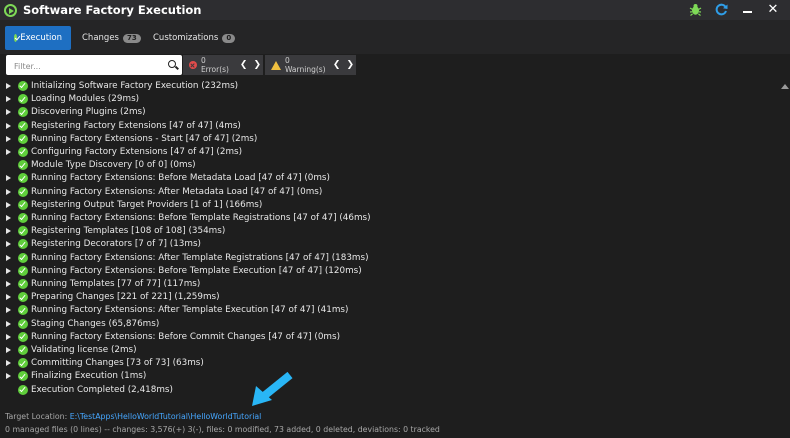  Describe the element at coordinates (88, 112) in the screenshot. I see `tree-row-label: Discovering Plugins (2ms)` at that location.